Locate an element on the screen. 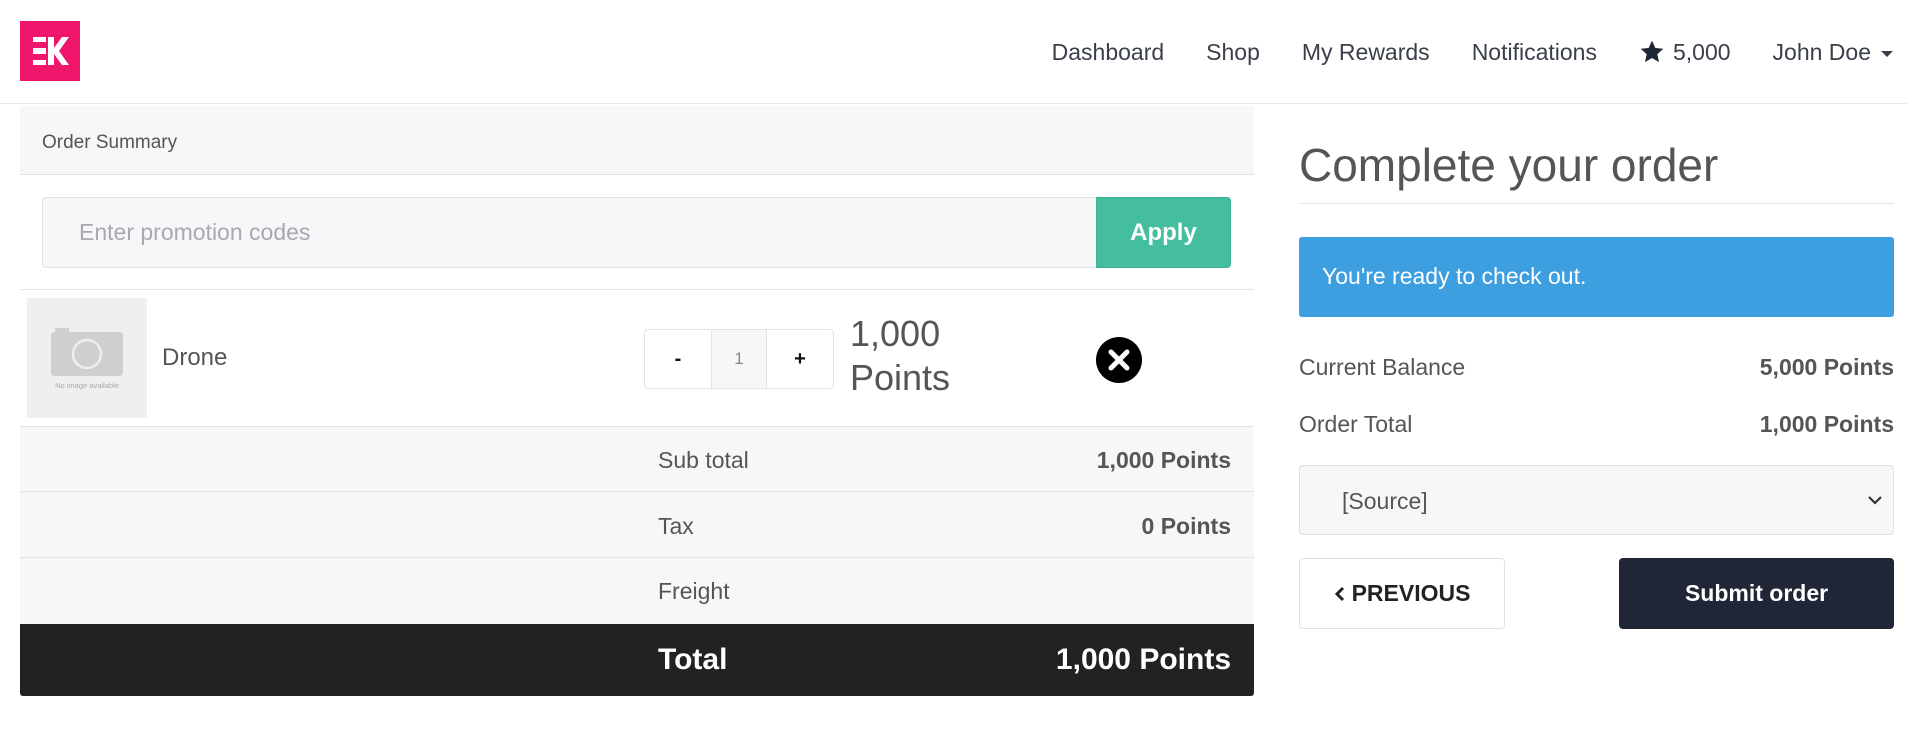 This screenshot has height=738, width=1907. product-image-placeholder: No image available is located at coordinates (87, 358).